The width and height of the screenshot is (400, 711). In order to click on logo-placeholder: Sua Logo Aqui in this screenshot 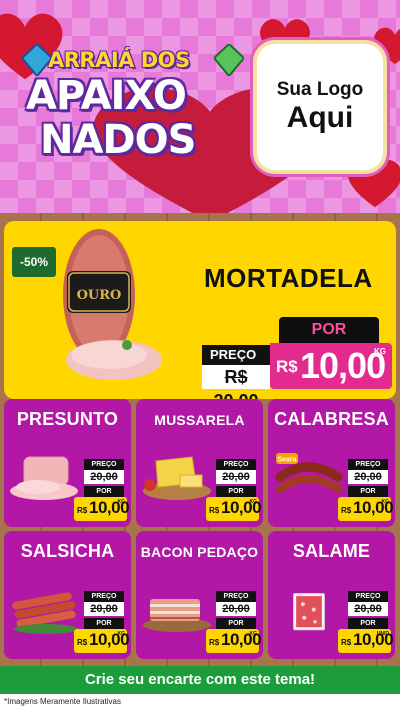, I will do `click(320, 107)`.